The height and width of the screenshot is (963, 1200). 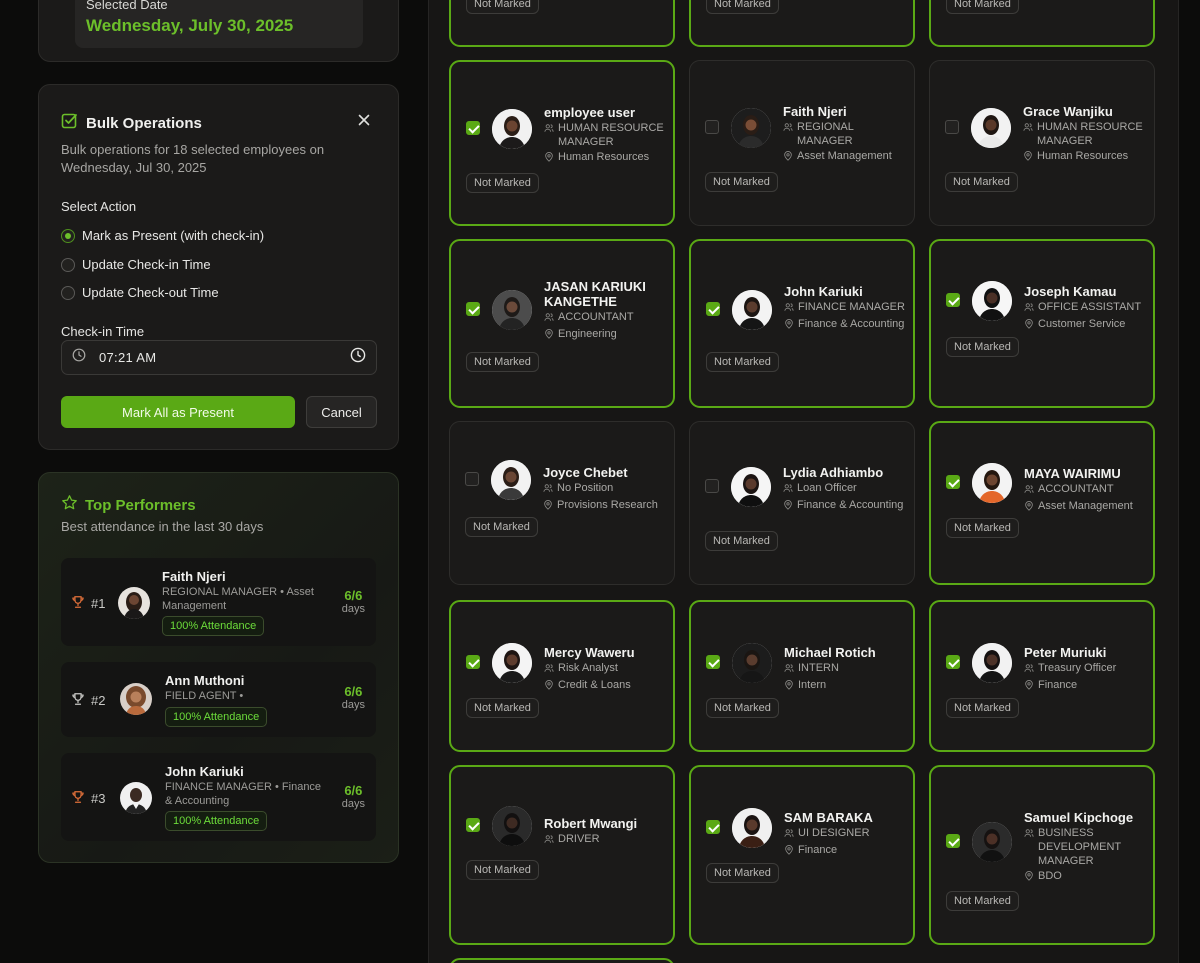 I want to click on action-option-mark-present: Mark as Present (with check-in), so click(x=162, y=235).